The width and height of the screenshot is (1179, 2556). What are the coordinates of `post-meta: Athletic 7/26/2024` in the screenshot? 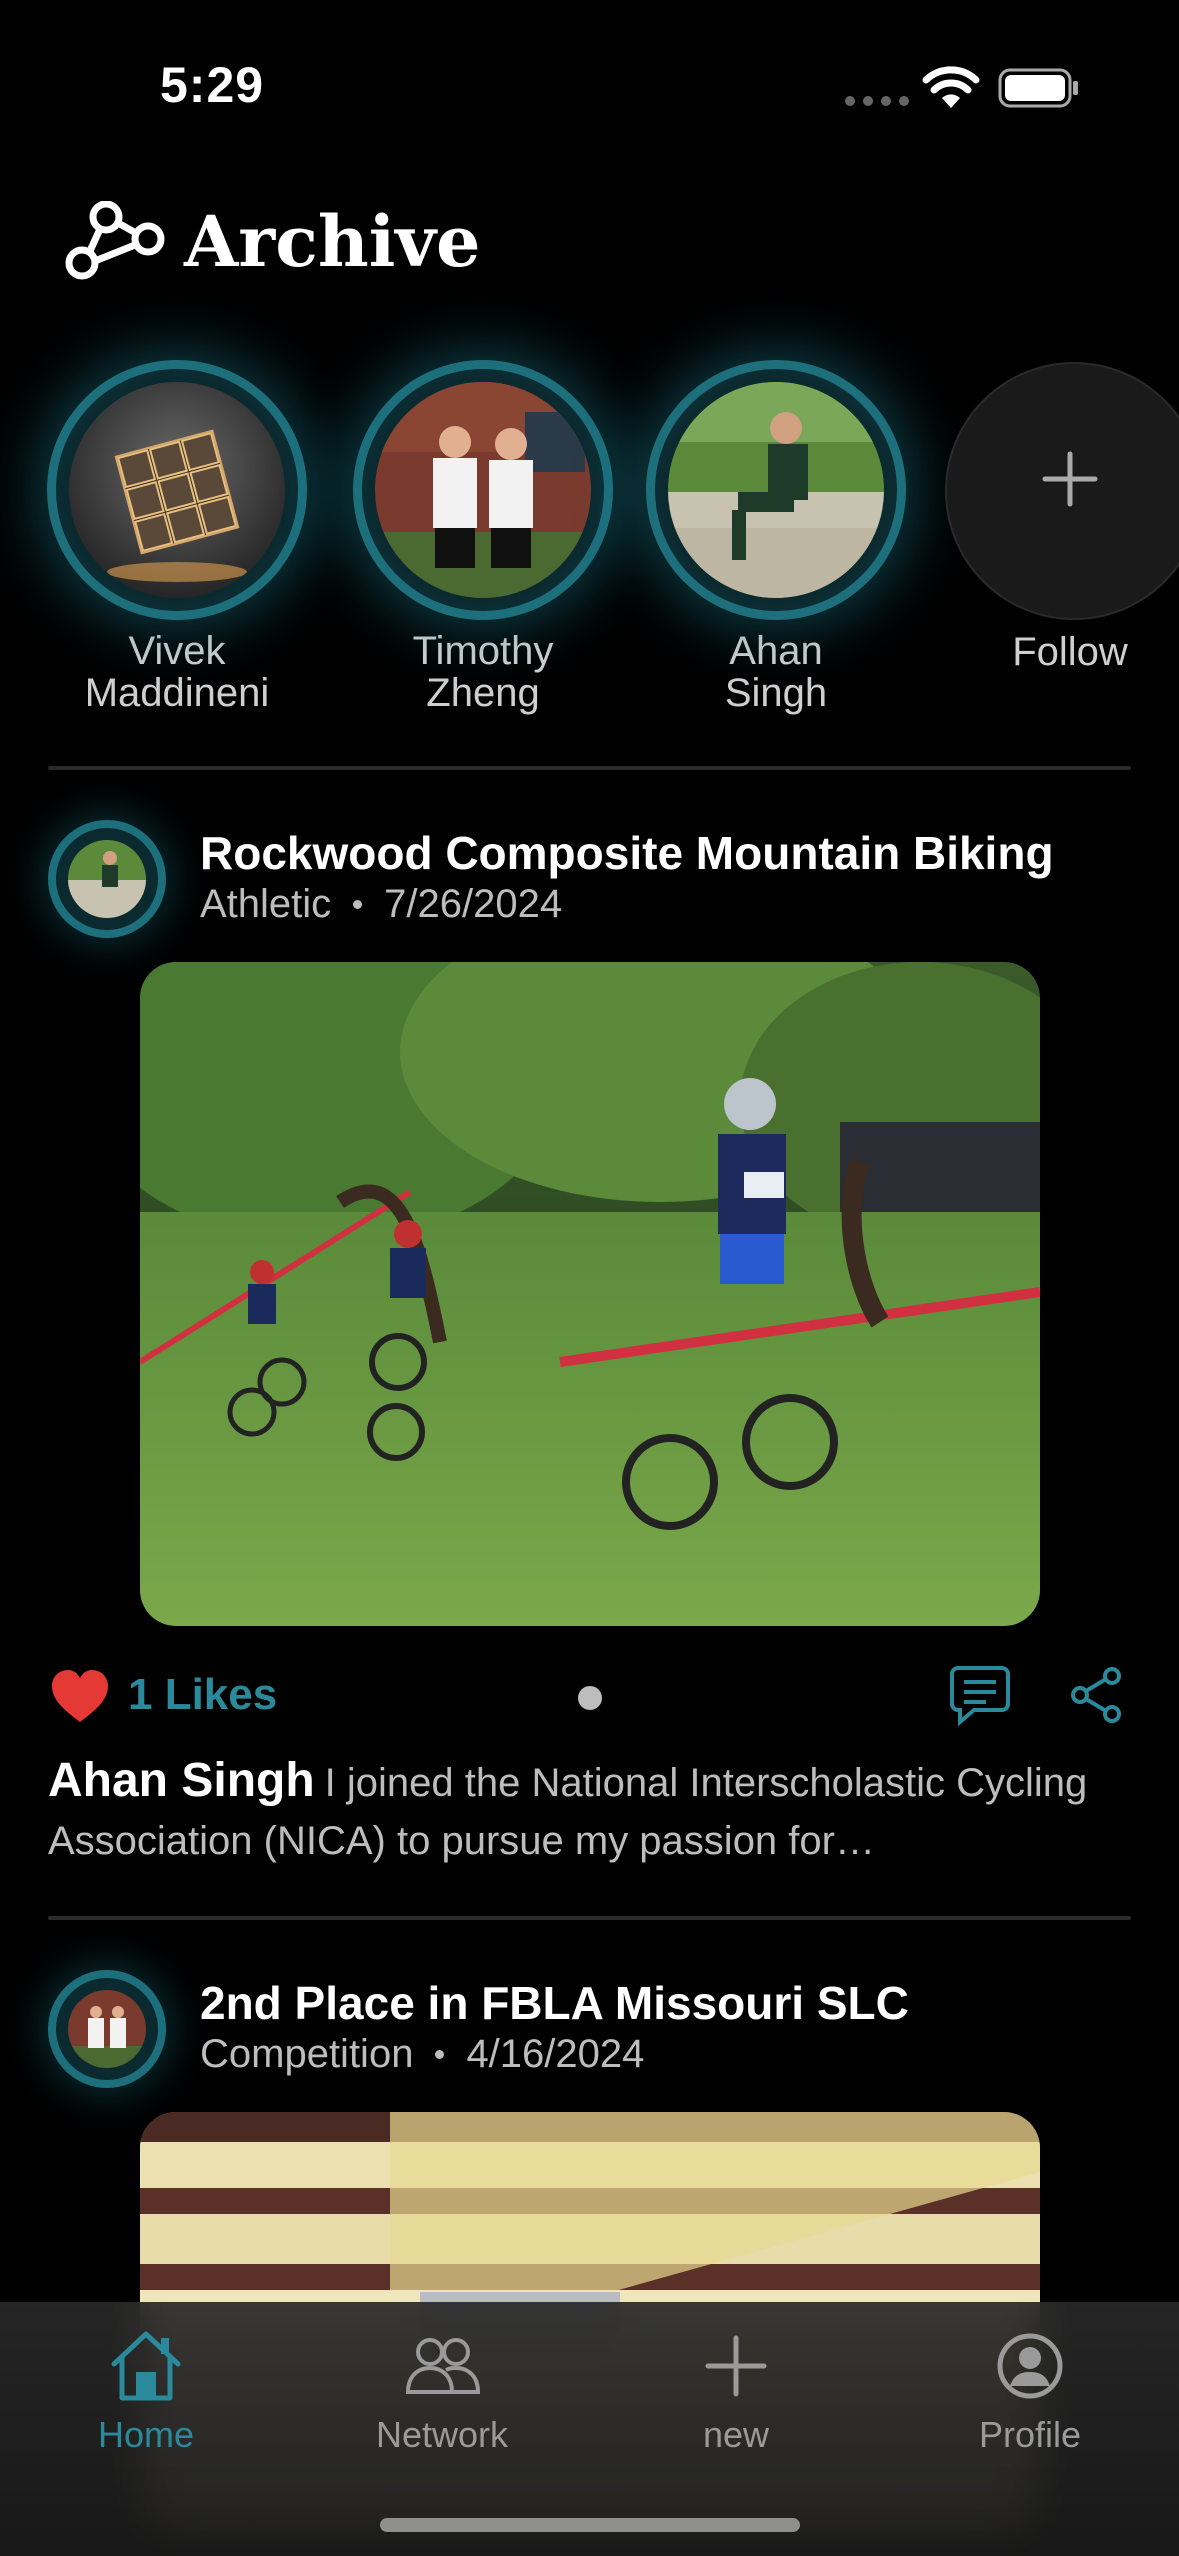 It's located at (381, 904).